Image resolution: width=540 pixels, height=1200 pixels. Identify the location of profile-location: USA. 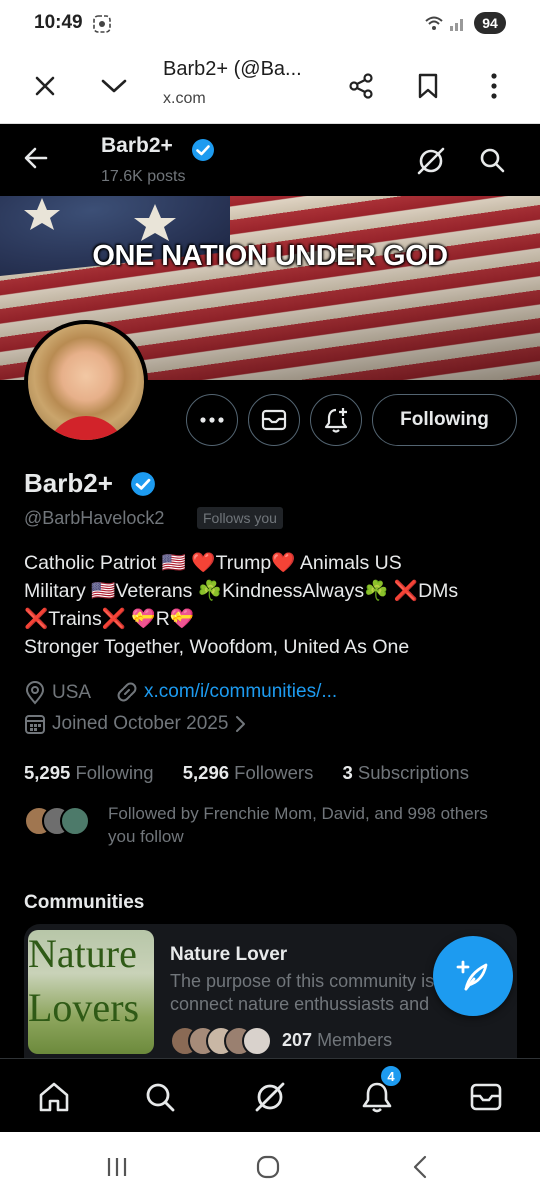
(57, 693).